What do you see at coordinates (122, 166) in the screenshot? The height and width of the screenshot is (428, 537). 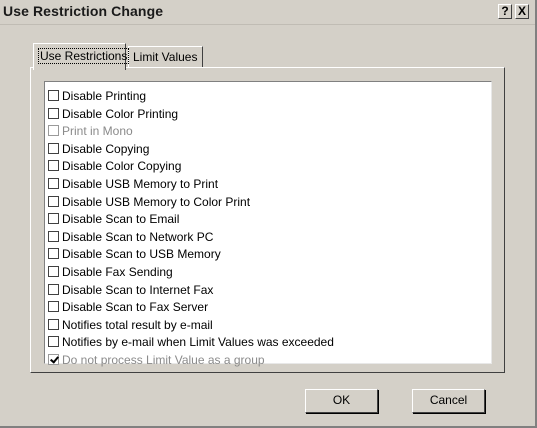 I see `restriction-label: Disable Color Copying` at bounding box center [122, 166].